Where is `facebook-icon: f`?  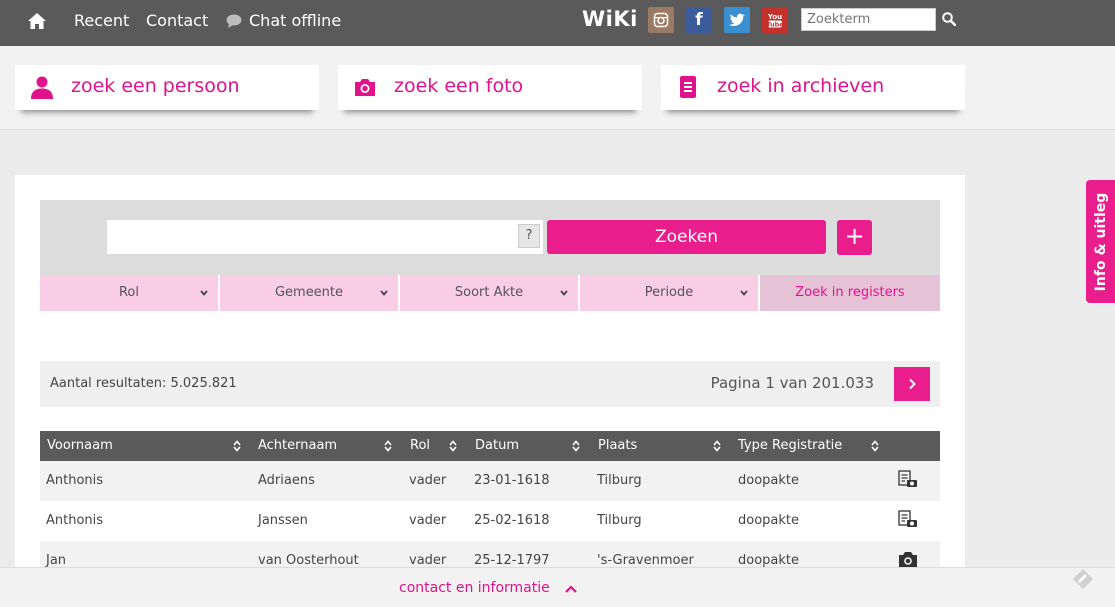 facebook-icon: f is located at coordinates (699, 20).